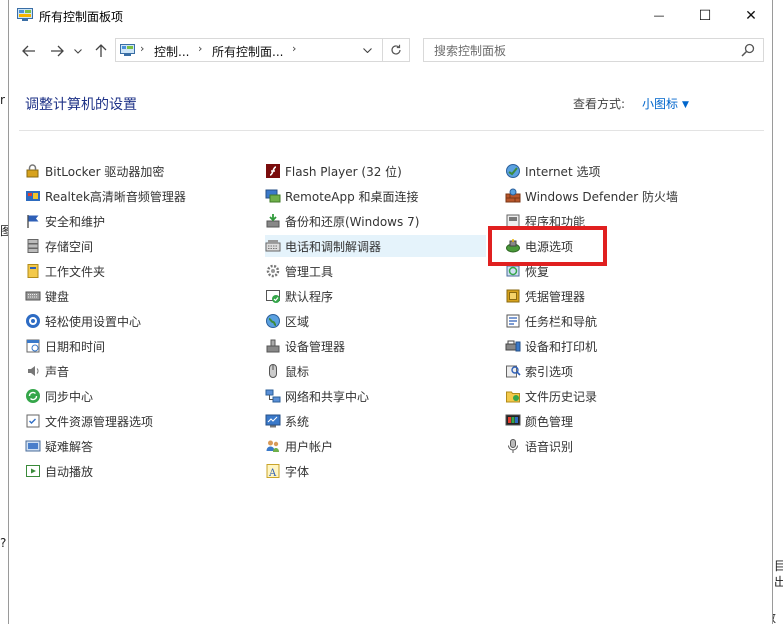 This screenshot has height=626, width=783. Describe the element at coordinates (75, 346) in the screenshot. I see `item-label: 日期和时间` at that location.